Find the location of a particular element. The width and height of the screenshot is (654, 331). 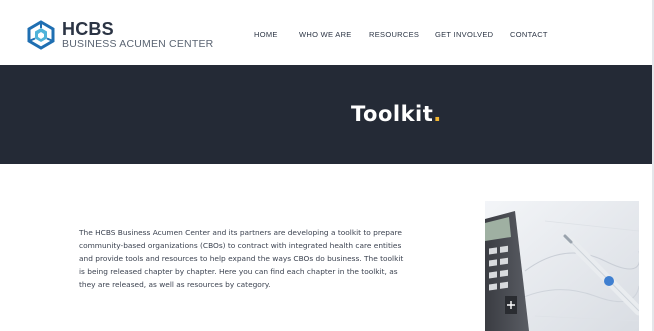

logo-link: HCBS BUSINESS ACUMEN CENTER is located at coordinates (119, 35).